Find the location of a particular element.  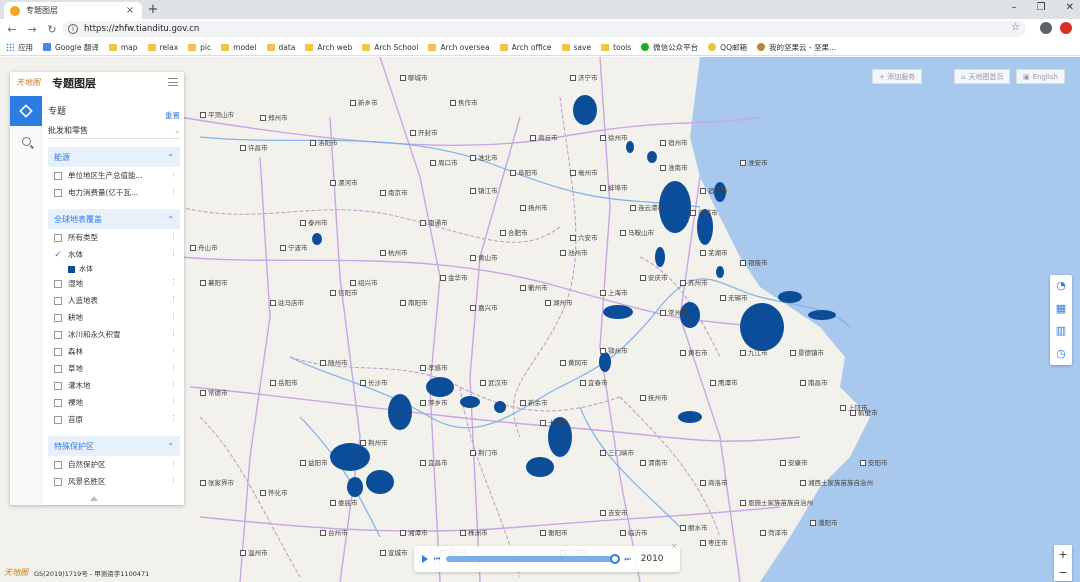

bookmark-item: Arch web is located at coordinates (328, 47).